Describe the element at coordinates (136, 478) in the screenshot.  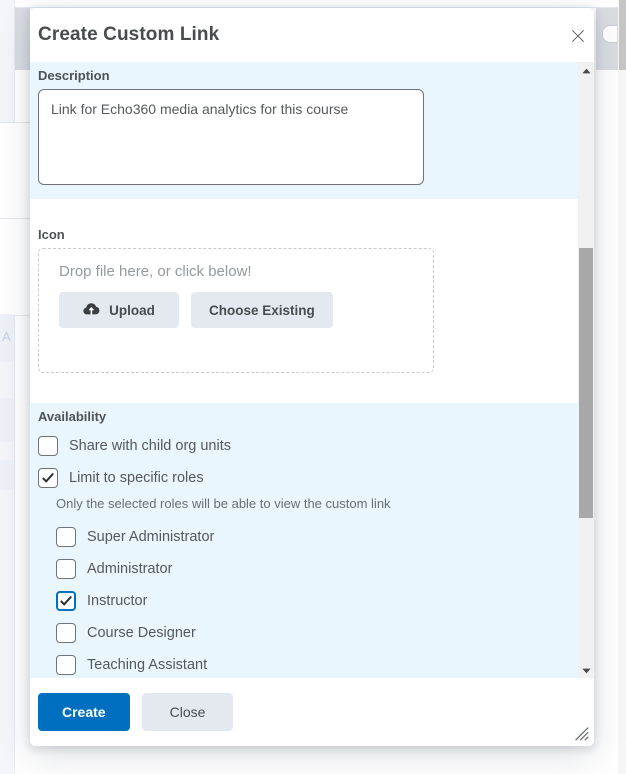
I see `limit-to-specific-roles-label: Limit to specific roles` at that location.